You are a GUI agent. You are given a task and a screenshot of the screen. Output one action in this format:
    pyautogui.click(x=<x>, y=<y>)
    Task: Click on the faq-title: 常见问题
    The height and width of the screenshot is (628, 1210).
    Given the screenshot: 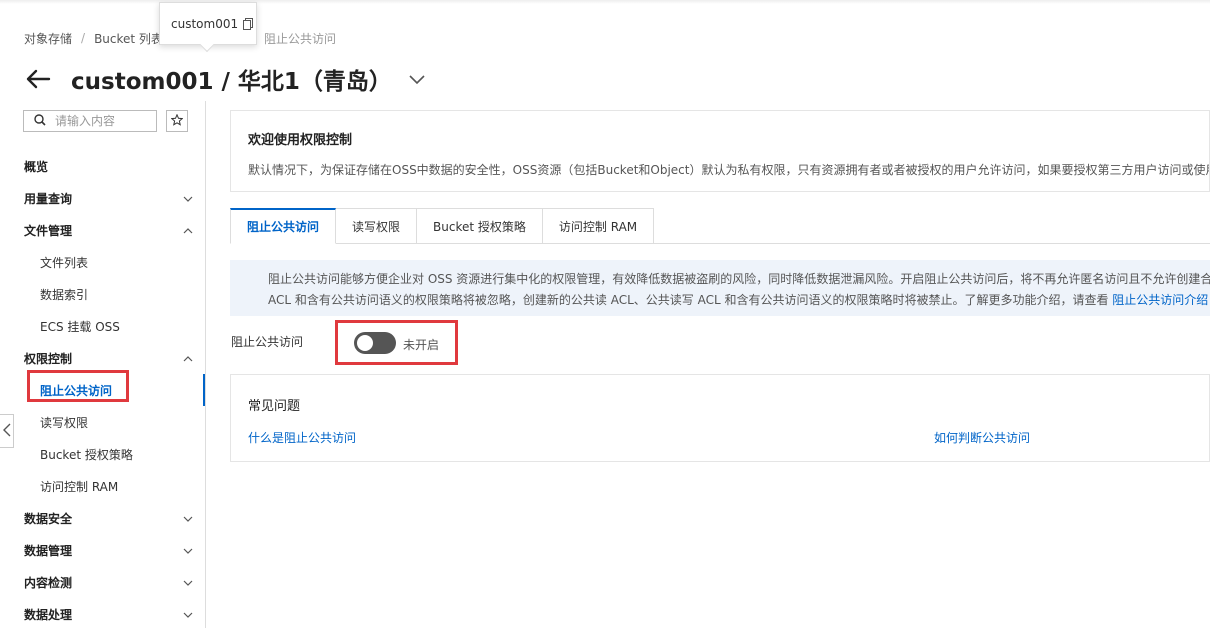 What is the action you would take?
    pyautogui.click(x=274, y=406)
    